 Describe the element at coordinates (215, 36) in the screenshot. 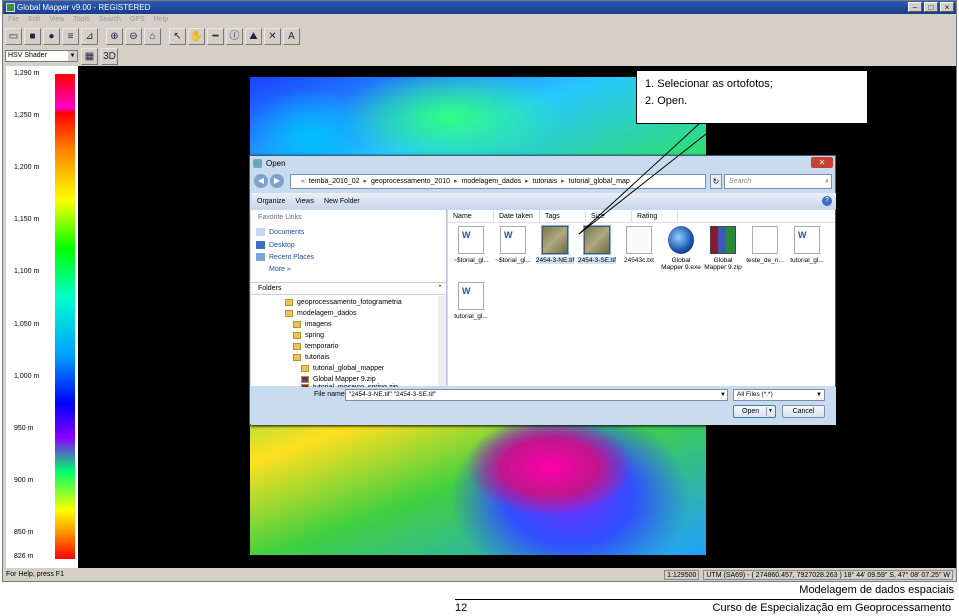

I see `measure-icon: ━` at that location.